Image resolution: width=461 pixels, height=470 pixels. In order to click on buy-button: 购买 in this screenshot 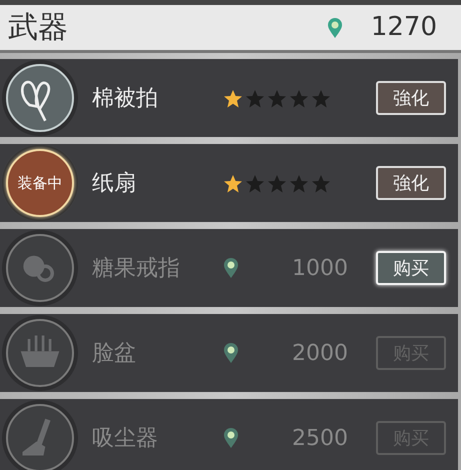, I will do `click(411, 268)`.